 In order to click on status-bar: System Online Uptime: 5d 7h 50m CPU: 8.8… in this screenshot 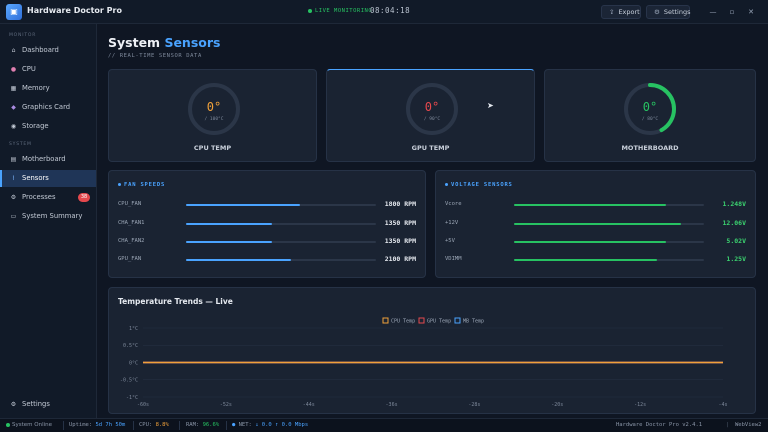, I will do `click(384, 425)`.